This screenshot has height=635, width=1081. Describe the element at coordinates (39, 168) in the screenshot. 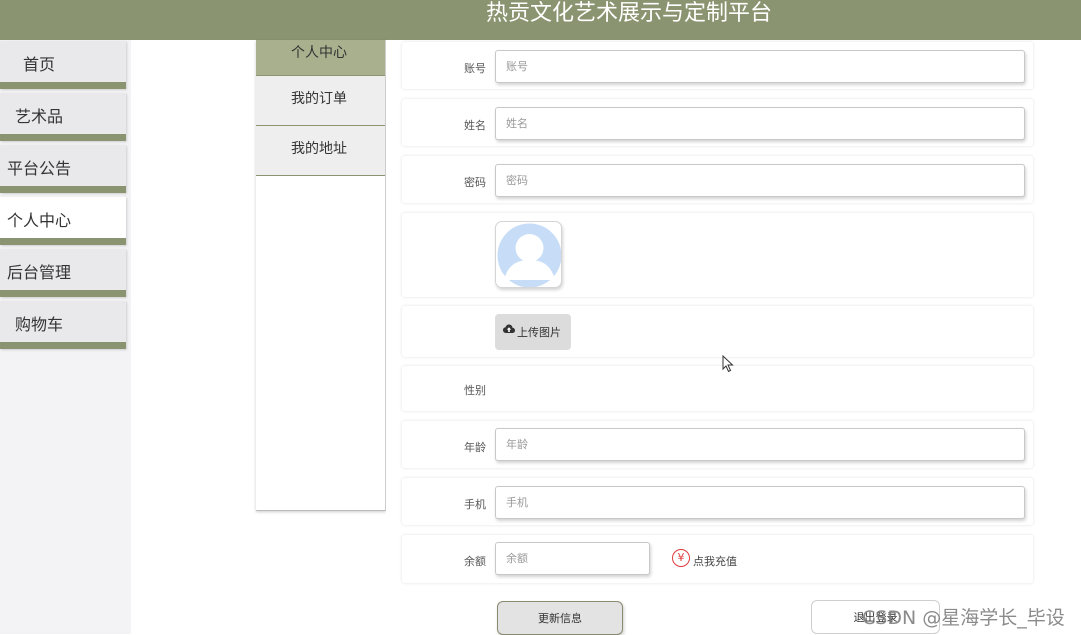

I see `sidebar-item-label: 平台公告` at that location.